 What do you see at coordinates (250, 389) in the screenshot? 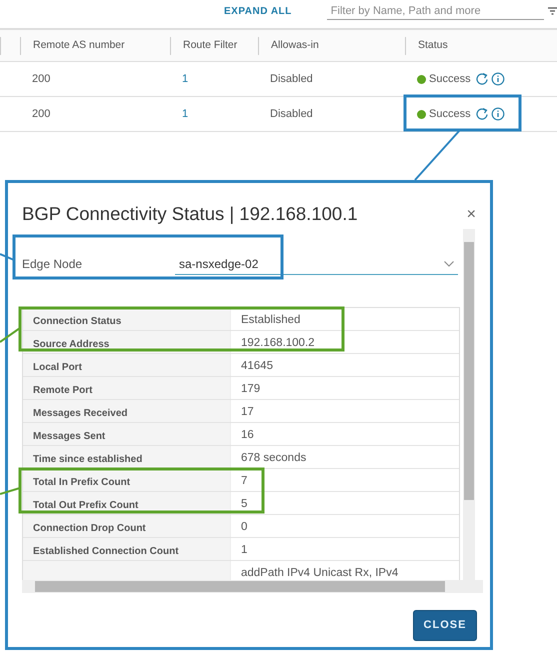
I see `property-value: 179` at bounding box center [250, 389].